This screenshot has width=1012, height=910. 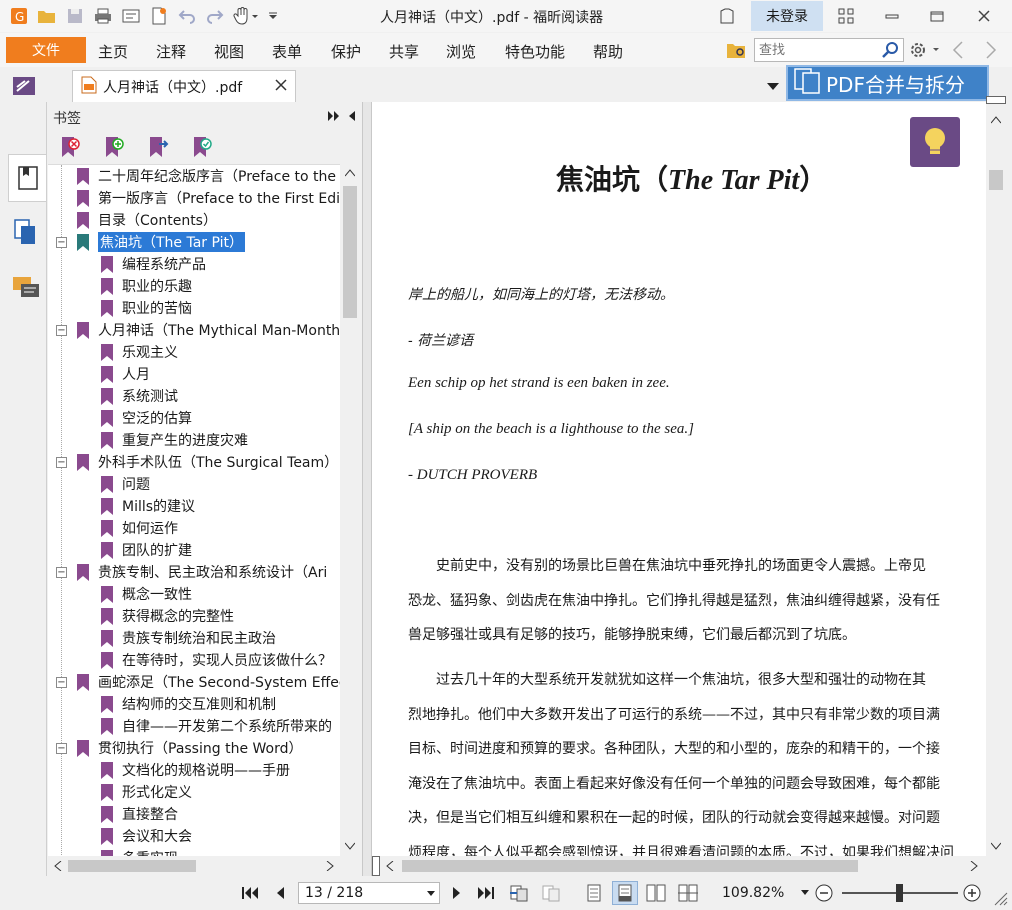 What do you see at coordinates (805, 893) in the screenshot?
I see `zoom-dropdown-icon` at bounding box center [805, 893].